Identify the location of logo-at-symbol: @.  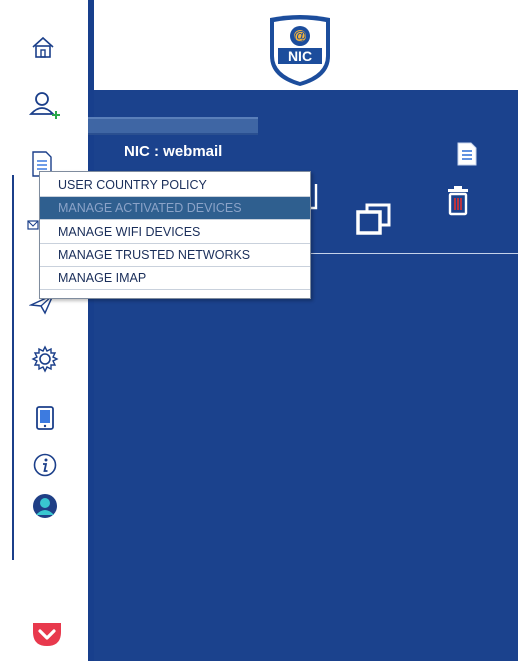
(300, 35).